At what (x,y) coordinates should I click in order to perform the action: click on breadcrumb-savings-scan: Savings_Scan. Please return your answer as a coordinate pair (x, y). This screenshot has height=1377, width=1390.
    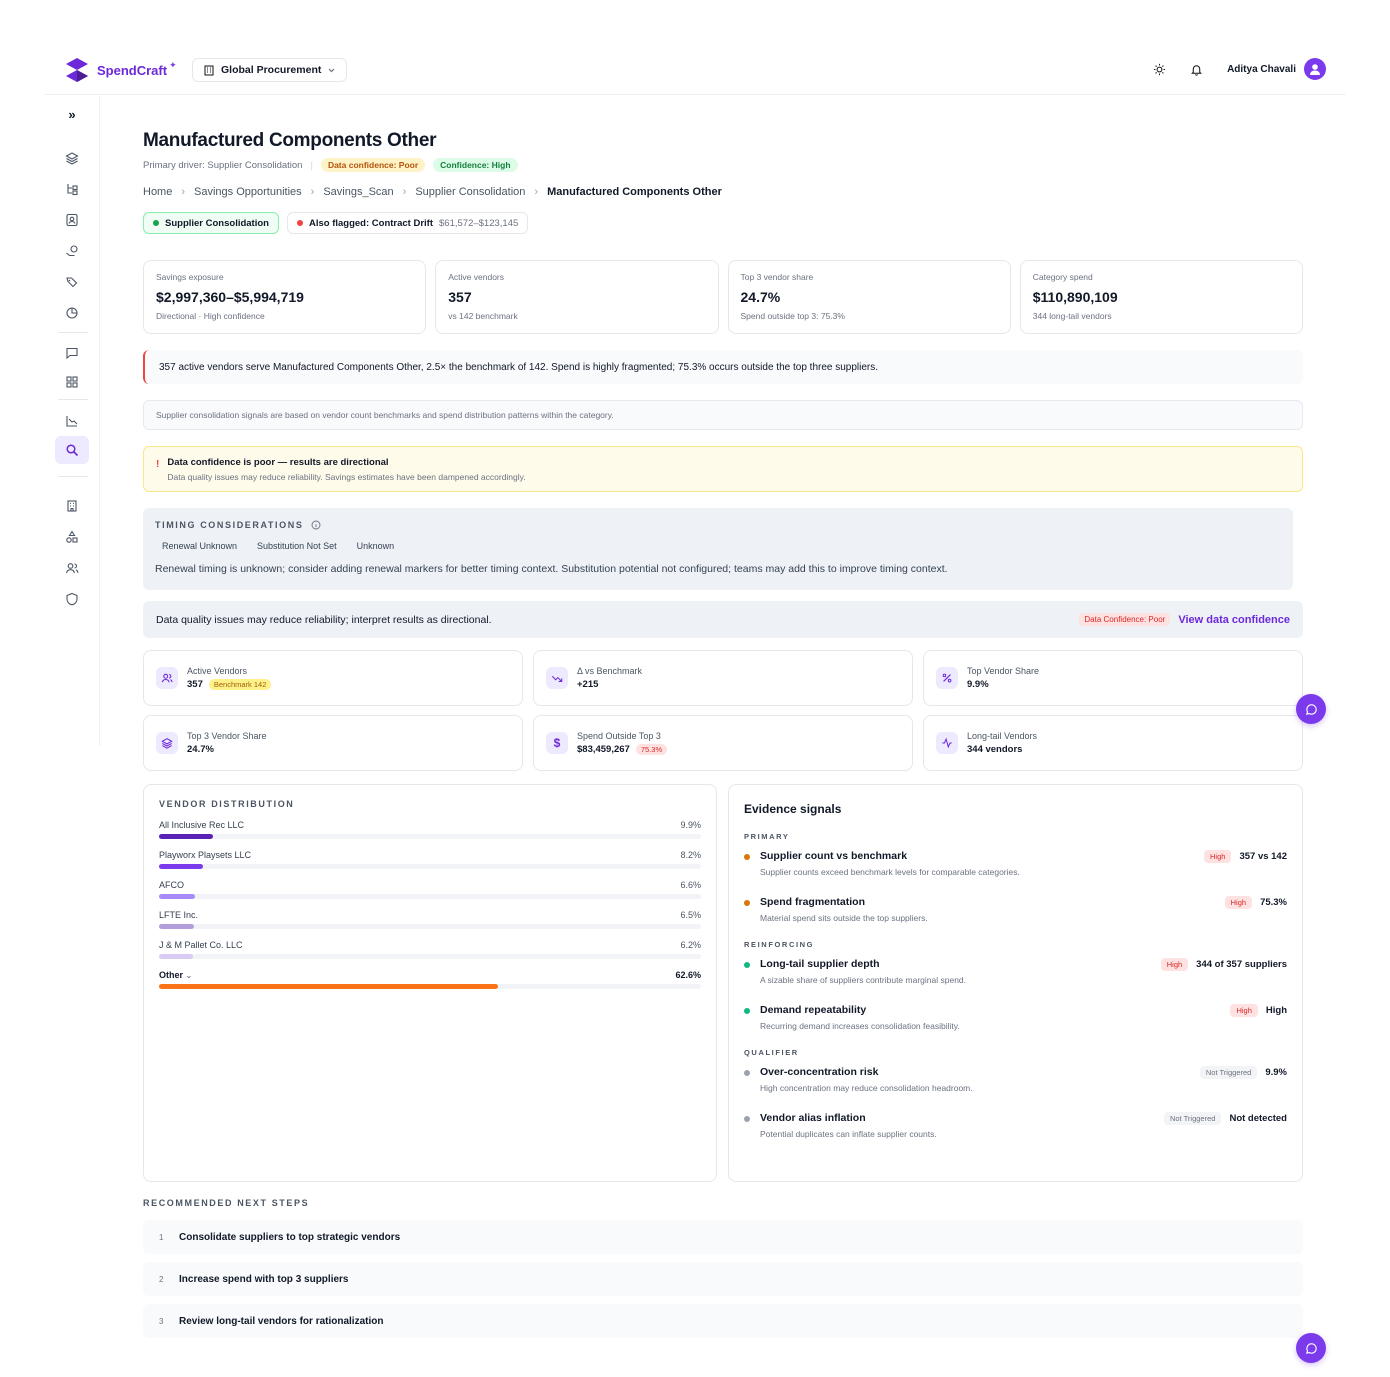
    Looking at the image, I should click on (358, 192).